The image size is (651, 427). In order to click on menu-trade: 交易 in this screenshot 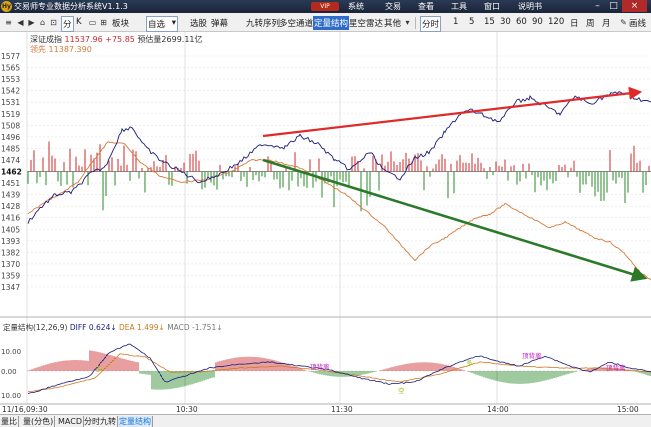, I will do `click(393, 6)`.